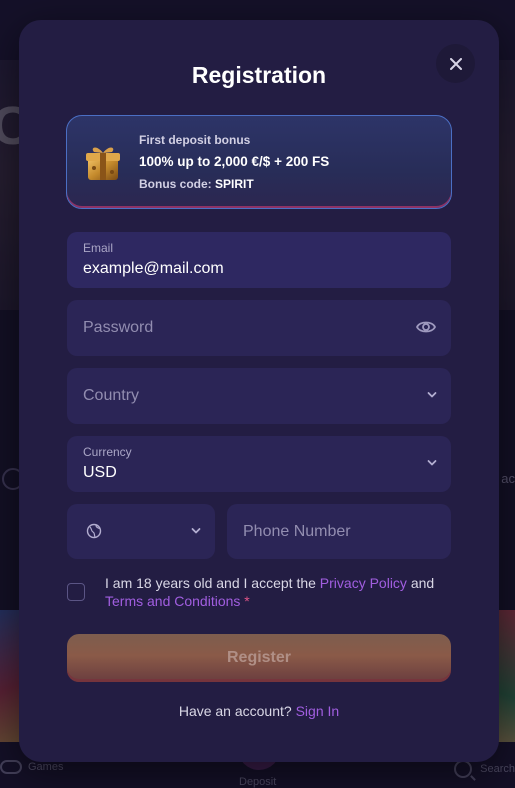 Image resolution: width=515 pixels, height=788 pixels. Describe the element at coordinates (245, 601) in the screenshot. I see `required-mark: *` at that location.